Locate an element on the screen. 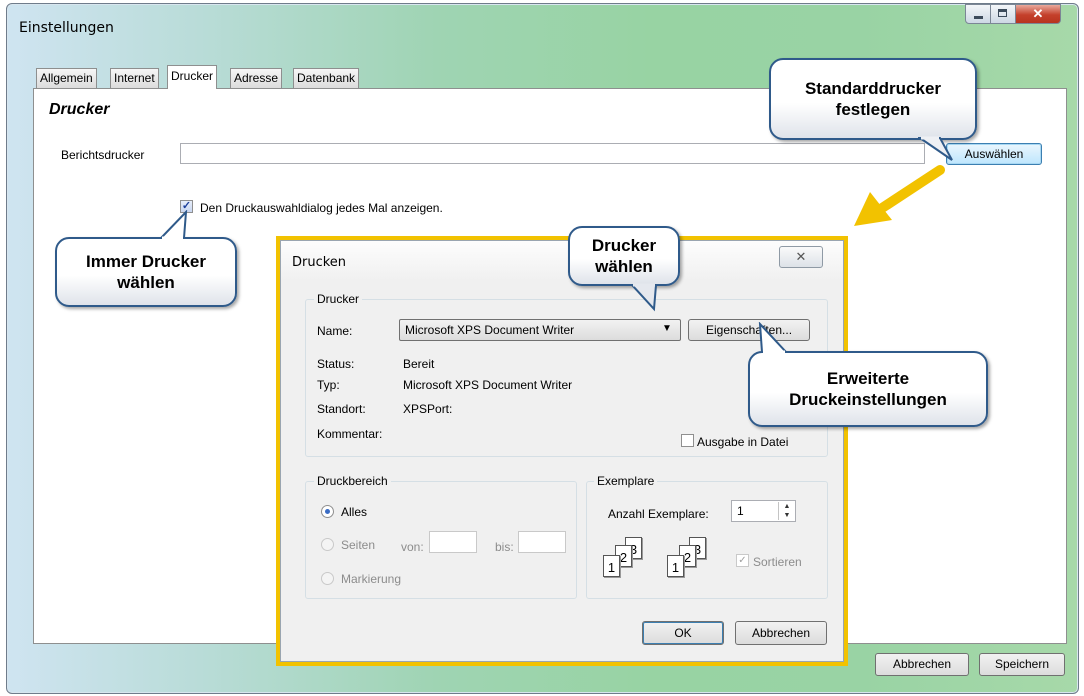 The height and width of the screenshot is (696, 1084). tab-datenbank: Datenbank is located at coordinates (326, 78).